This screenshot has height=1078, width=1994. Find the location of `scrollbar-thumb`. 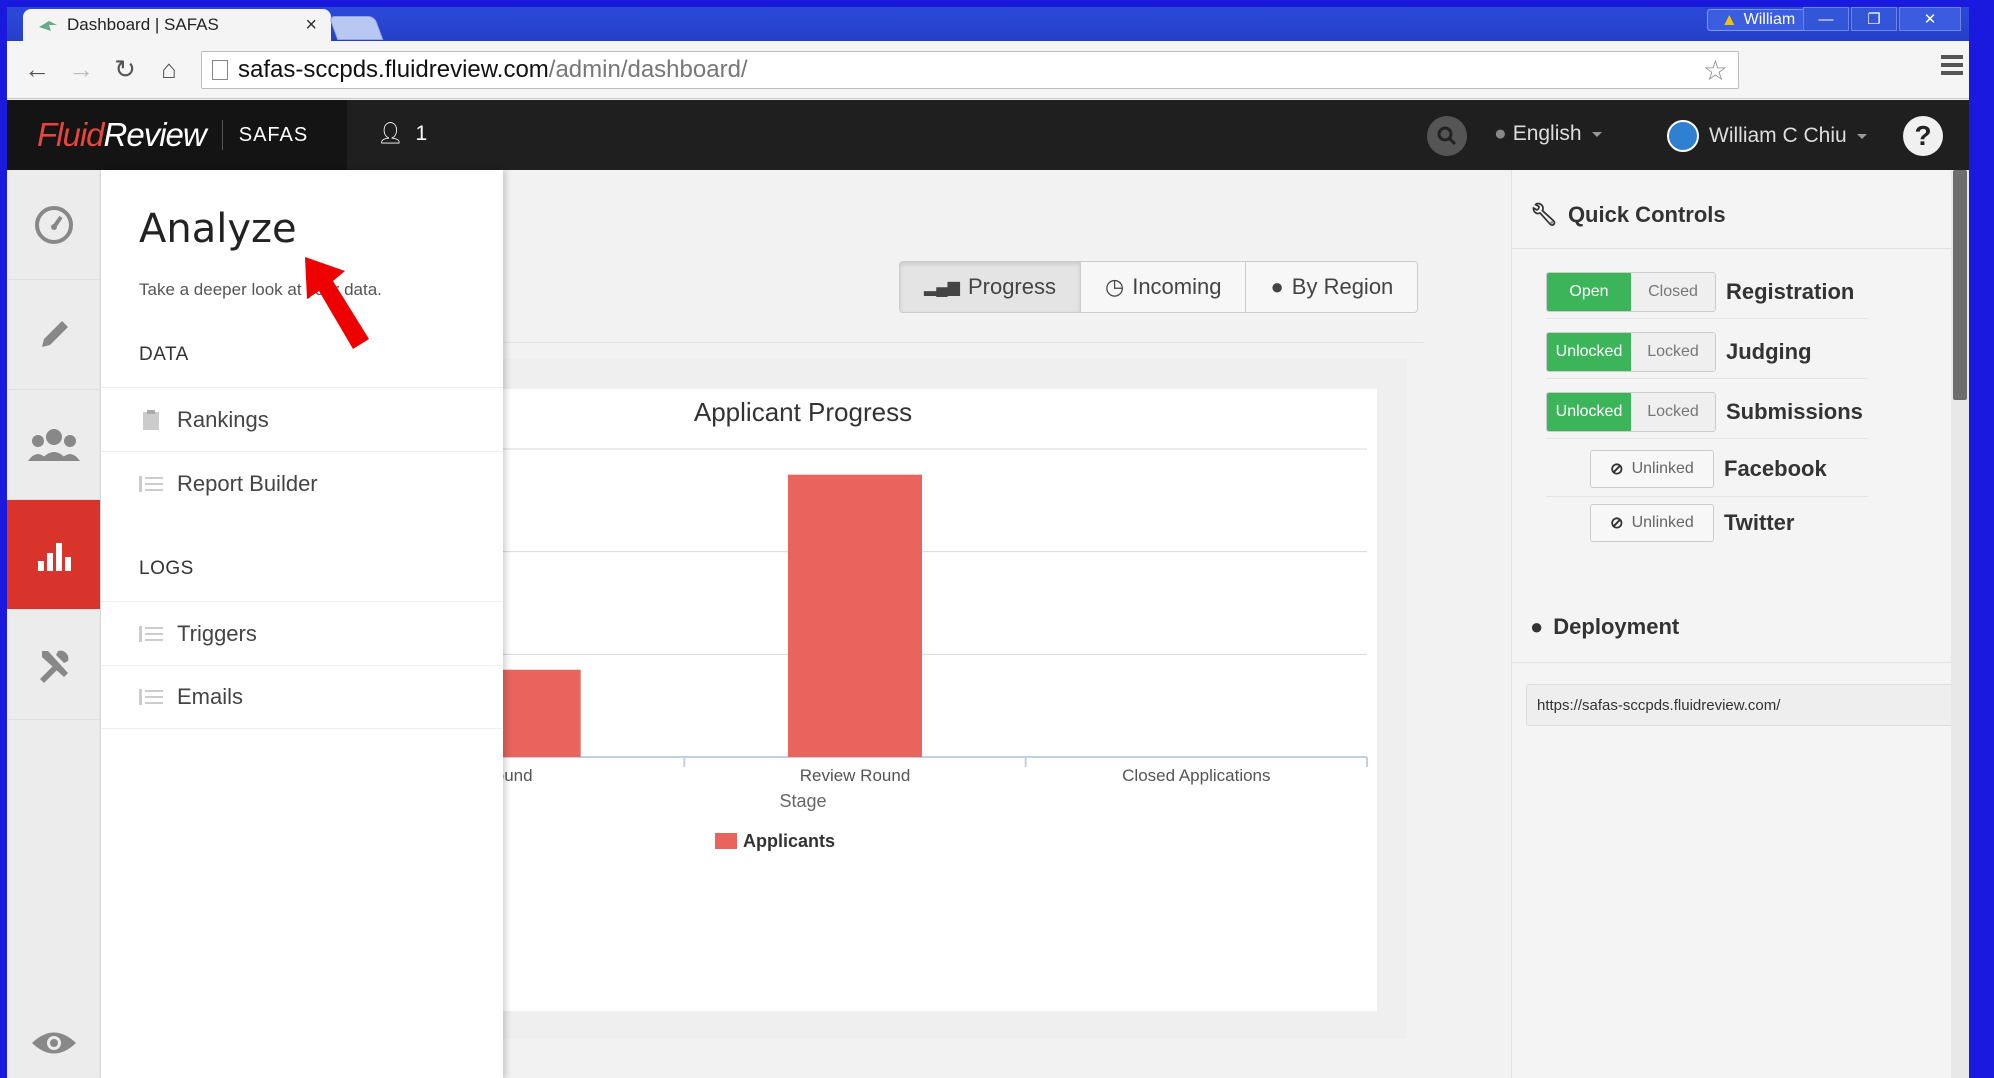

scrollbar-thumb is located at coordinates (1960, 285).